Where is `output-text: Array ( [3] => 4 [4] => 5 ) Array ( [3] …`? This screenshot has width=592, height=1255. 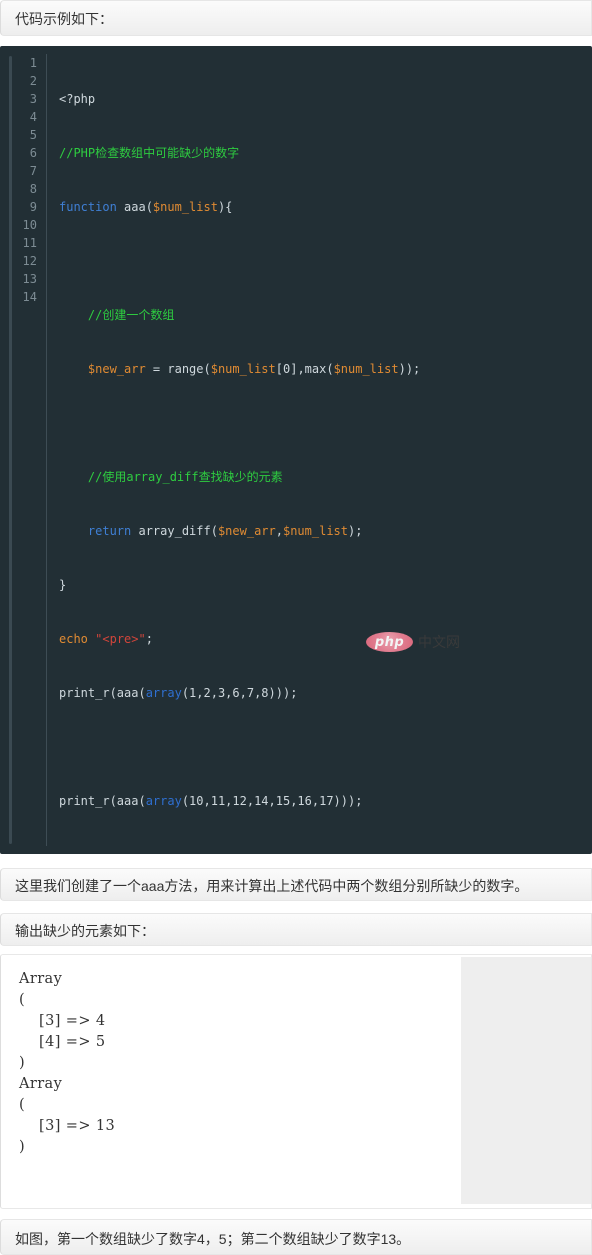
output-text: Array ( [3] => 4 [4] => 5 ) Array ( [3] … is located at coordinates (67, 1063).